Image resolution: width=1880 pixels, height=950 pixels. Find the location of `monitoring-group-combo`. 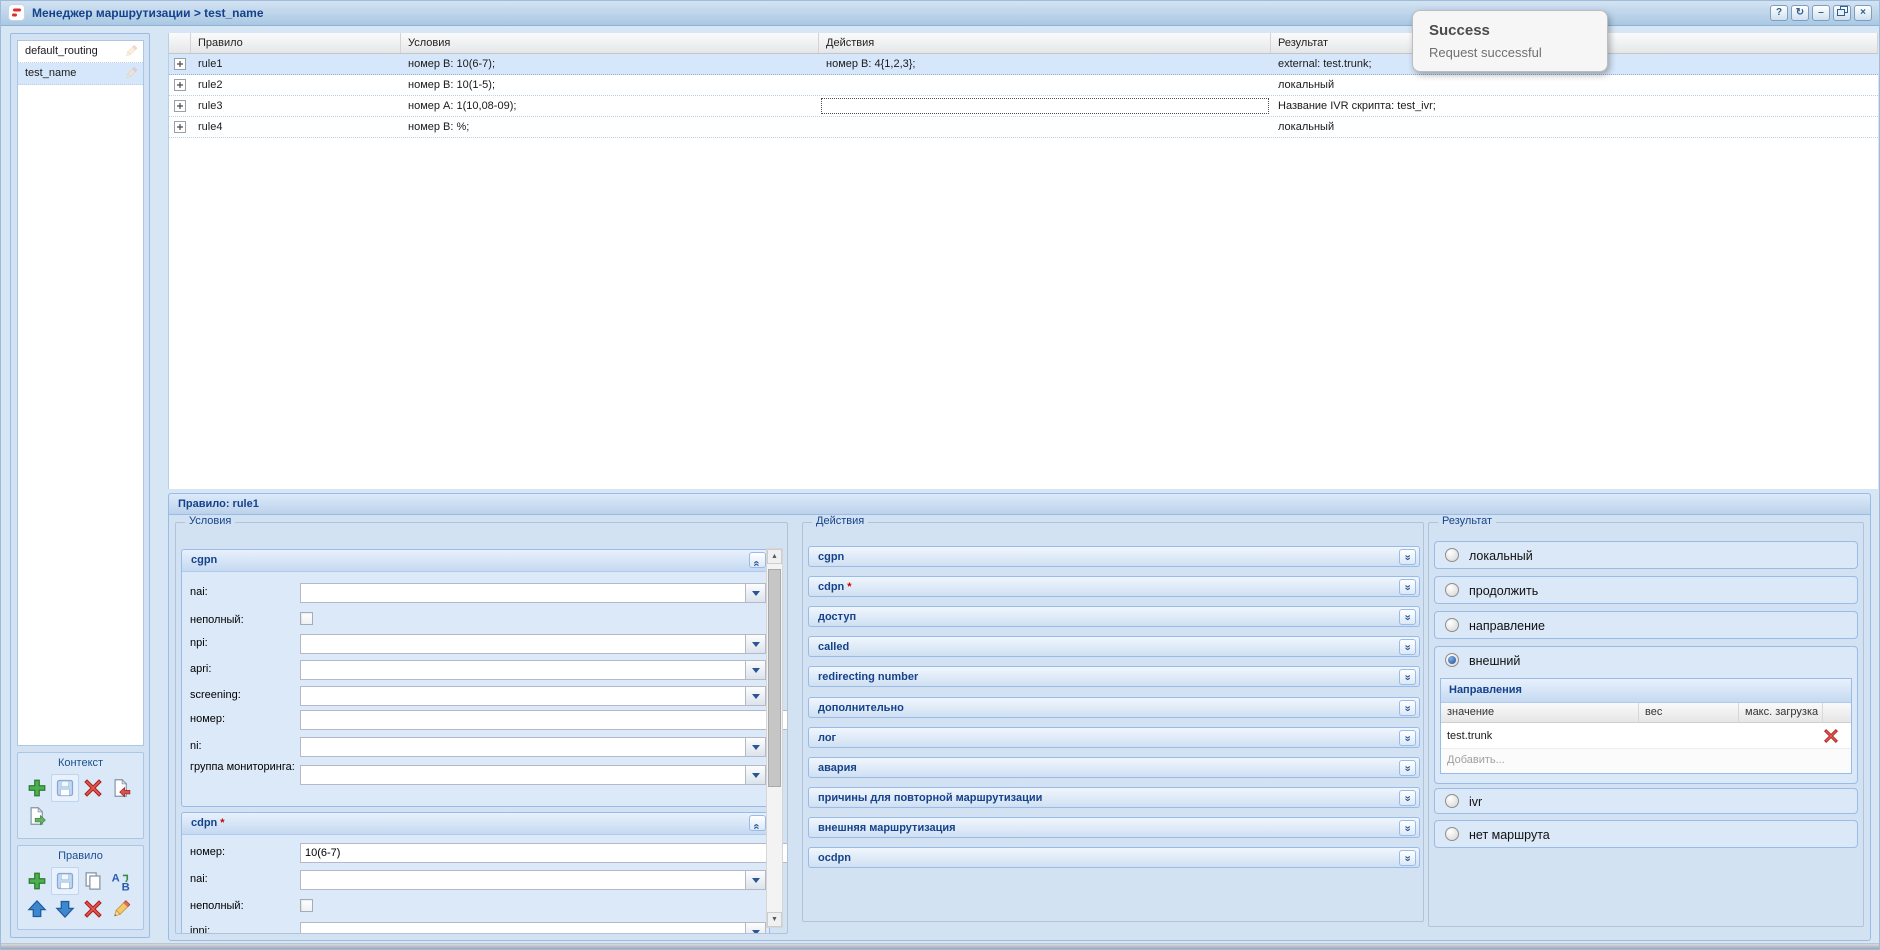

monitoring-group-combo is located at coordinates (533, 775).